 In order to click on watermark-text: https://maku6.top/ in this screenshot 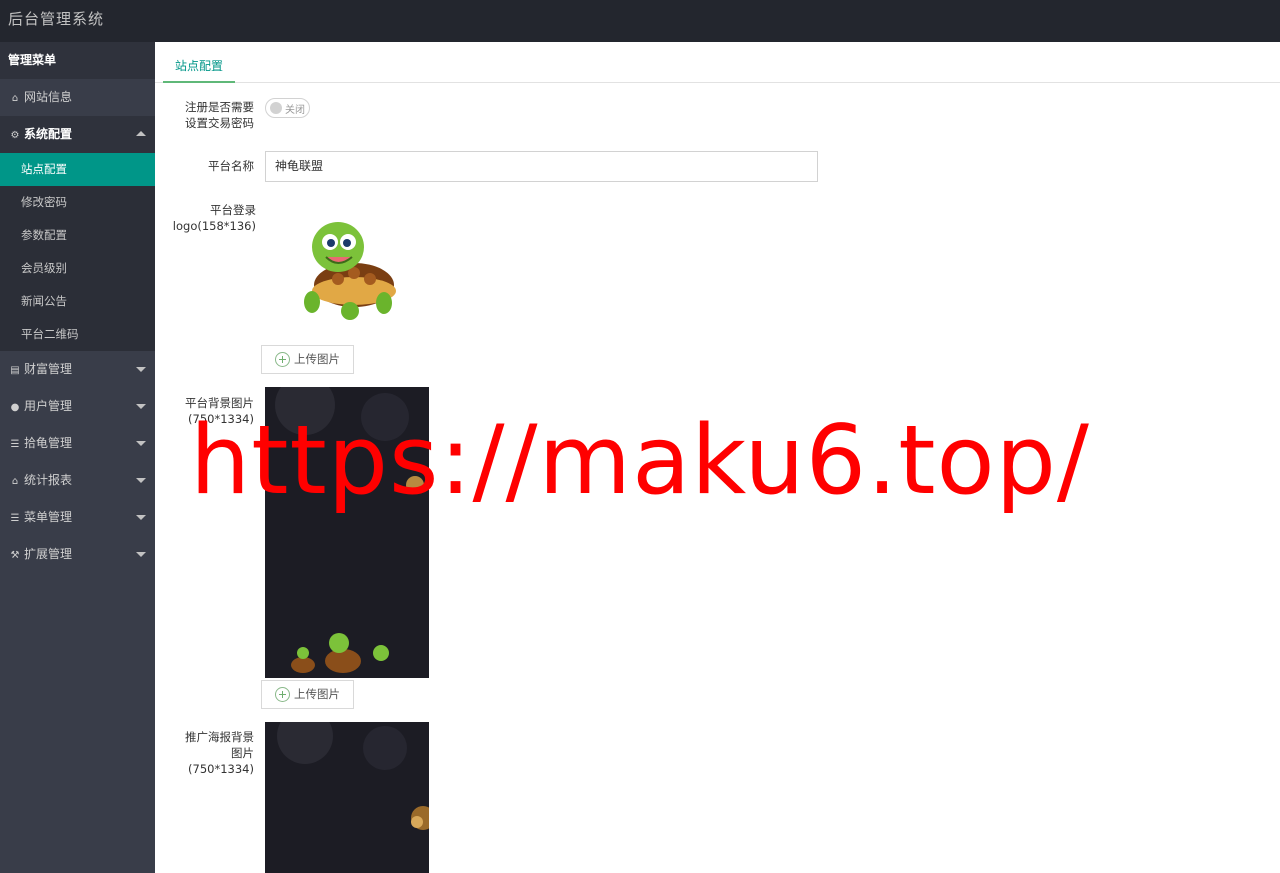, I will do `click(640, 461)`.